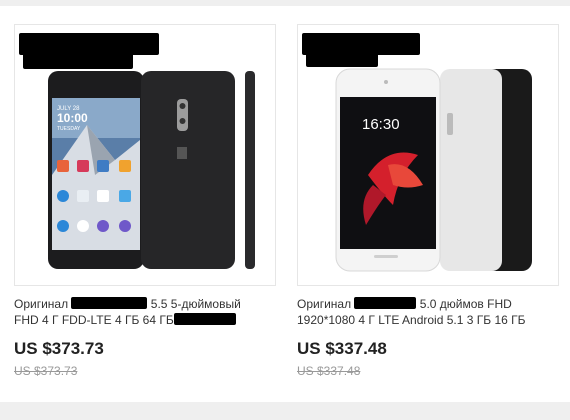  Describe the element at coordinates (465, 304) in the screenshot. I see `title-line1-suffix: 5.0 дюймов FHD` at that location.